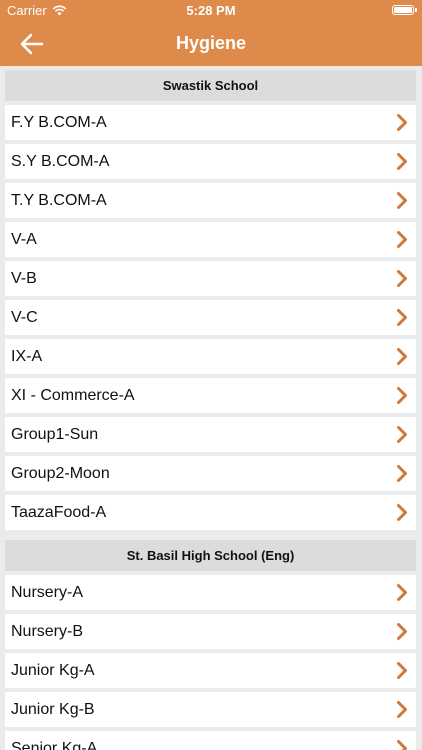 This screenshot has height=750, width=422. I want to click on list-item: Junior Kg-B, so click(210, 709).